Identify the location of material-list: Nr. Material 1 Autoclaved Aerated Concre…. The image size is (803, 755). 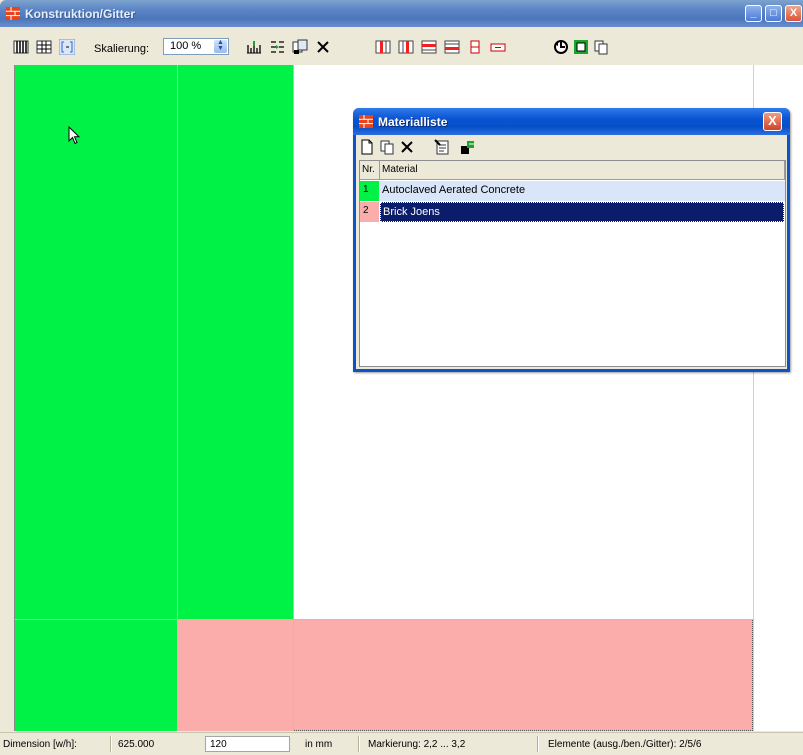
(572, 263).